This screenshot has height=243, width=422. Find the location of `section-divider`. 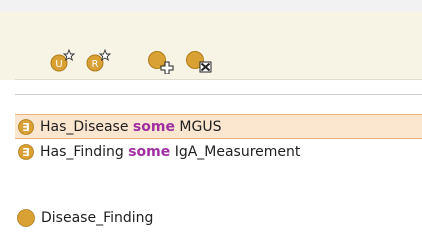

section-divider is located at coordinates (218, 94).